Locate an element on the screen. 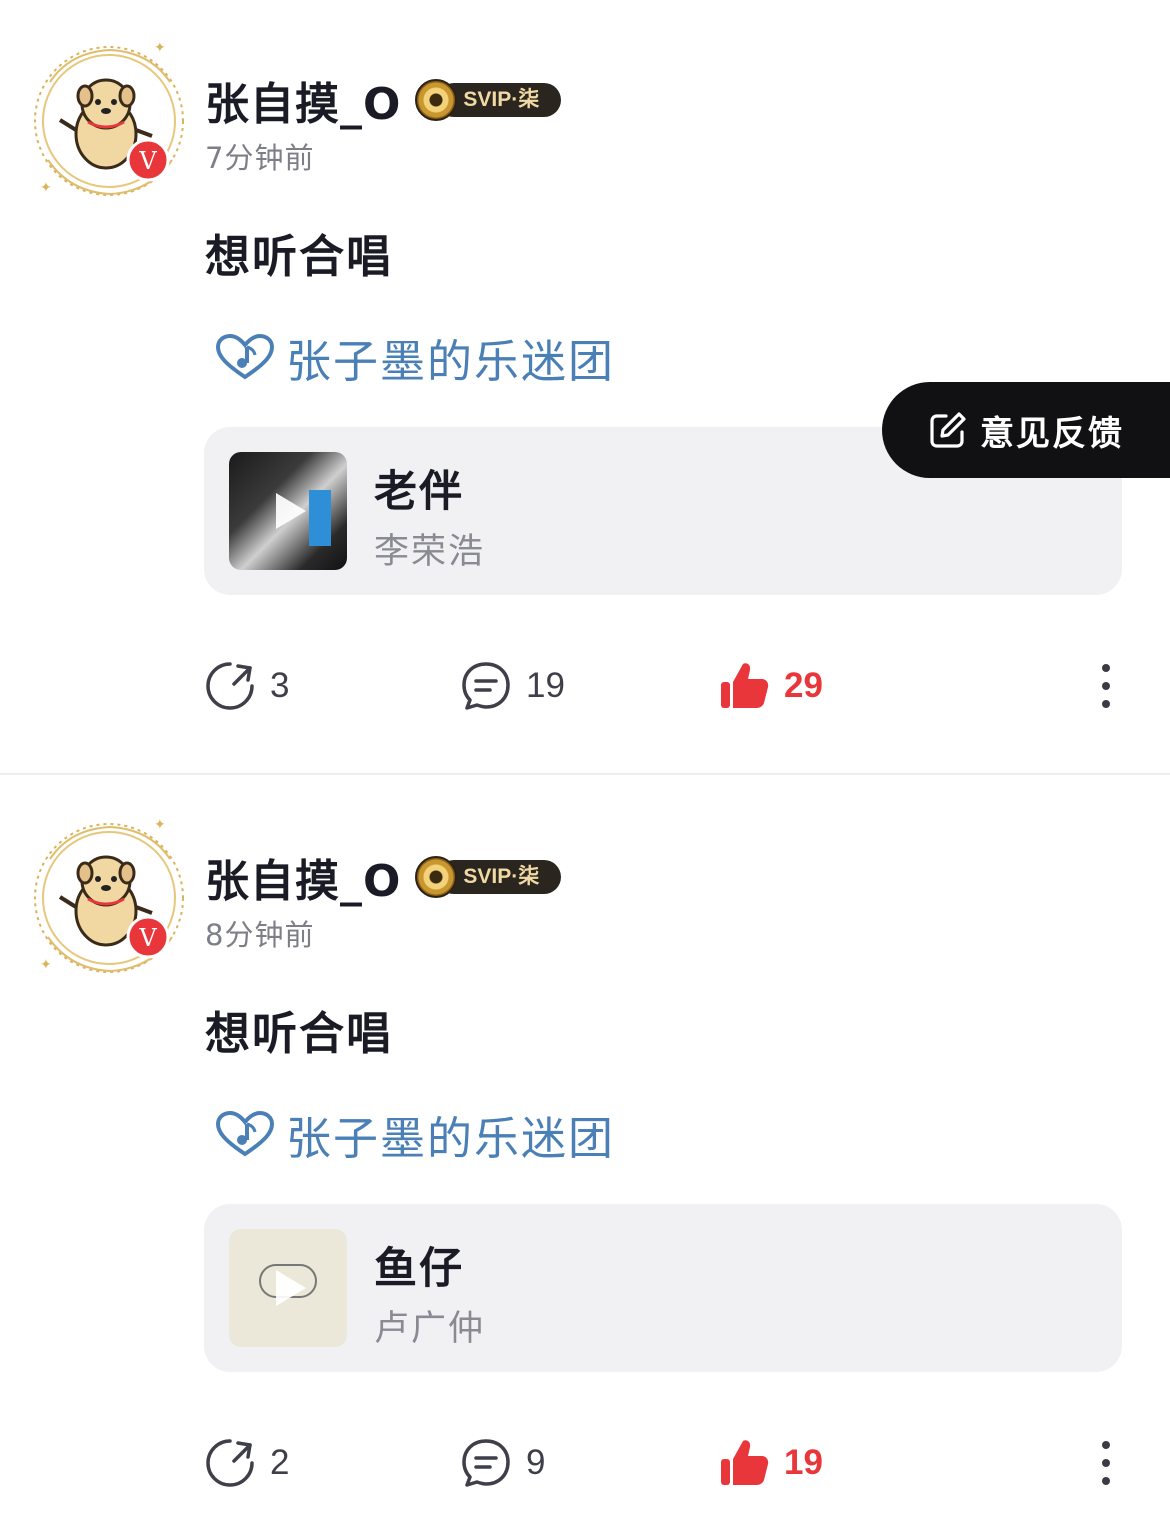 This screenshot has width=1170, height=1527. share-button: 3 is located at coordinates (246, 686).